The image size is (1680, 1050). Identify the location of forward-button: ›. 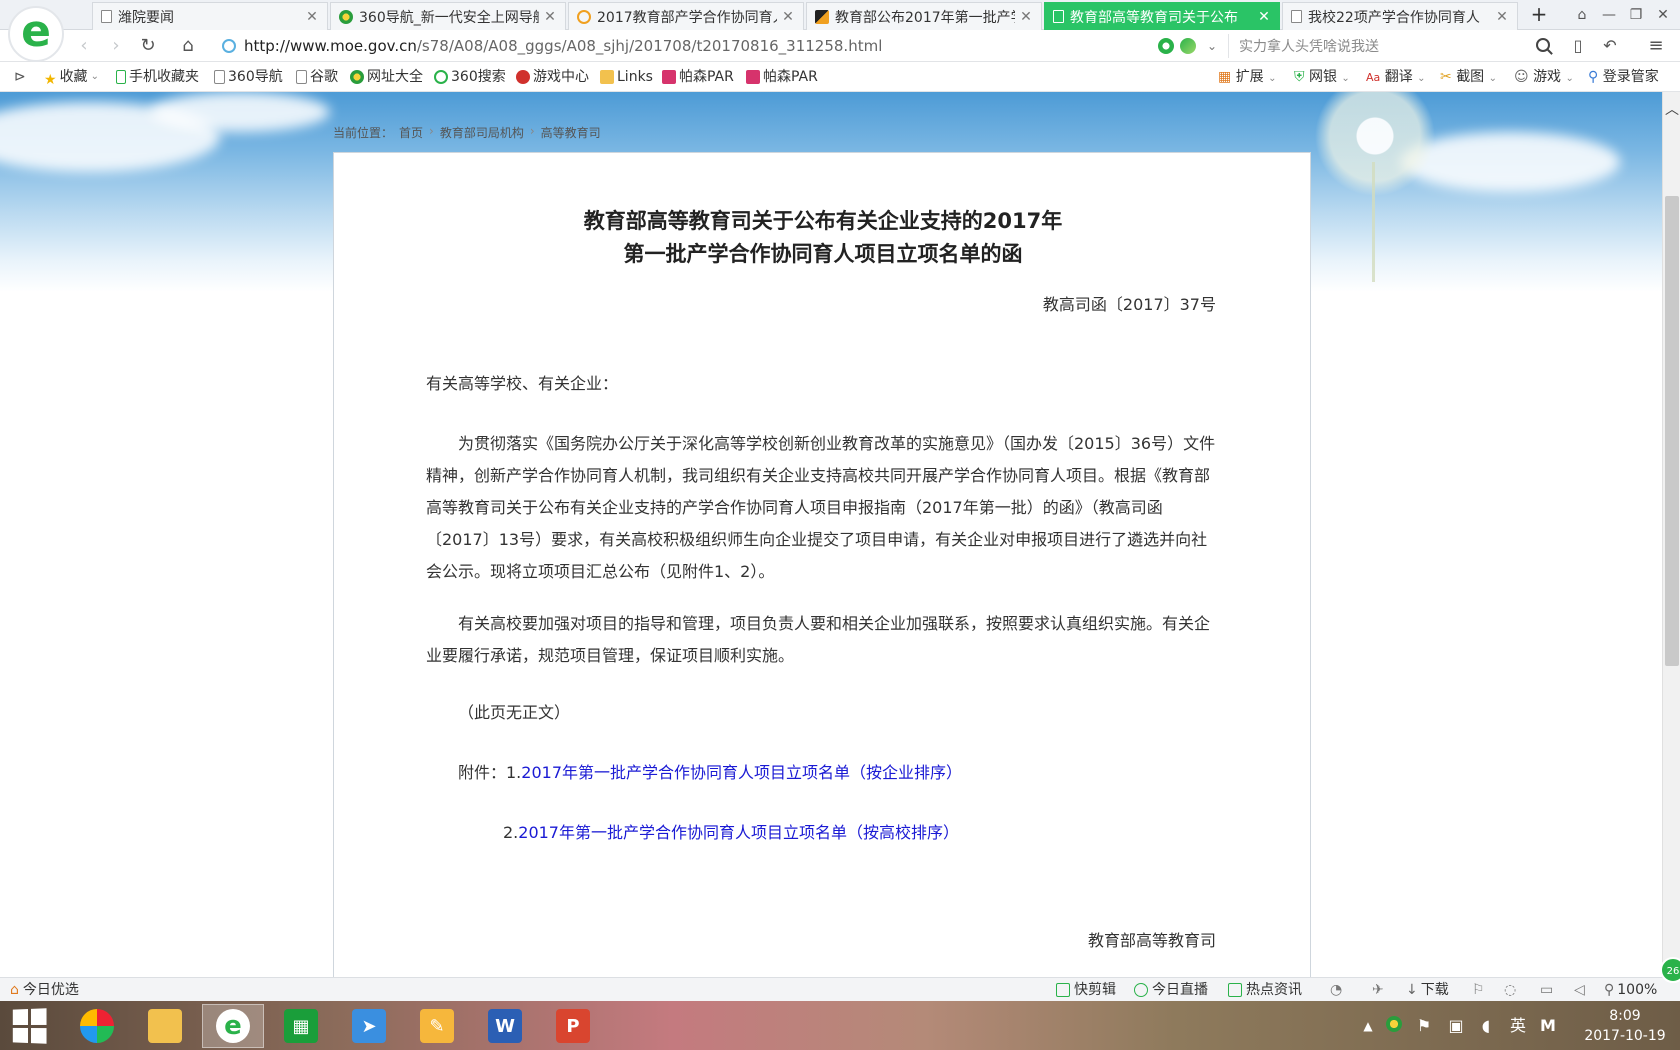
(116, 46).